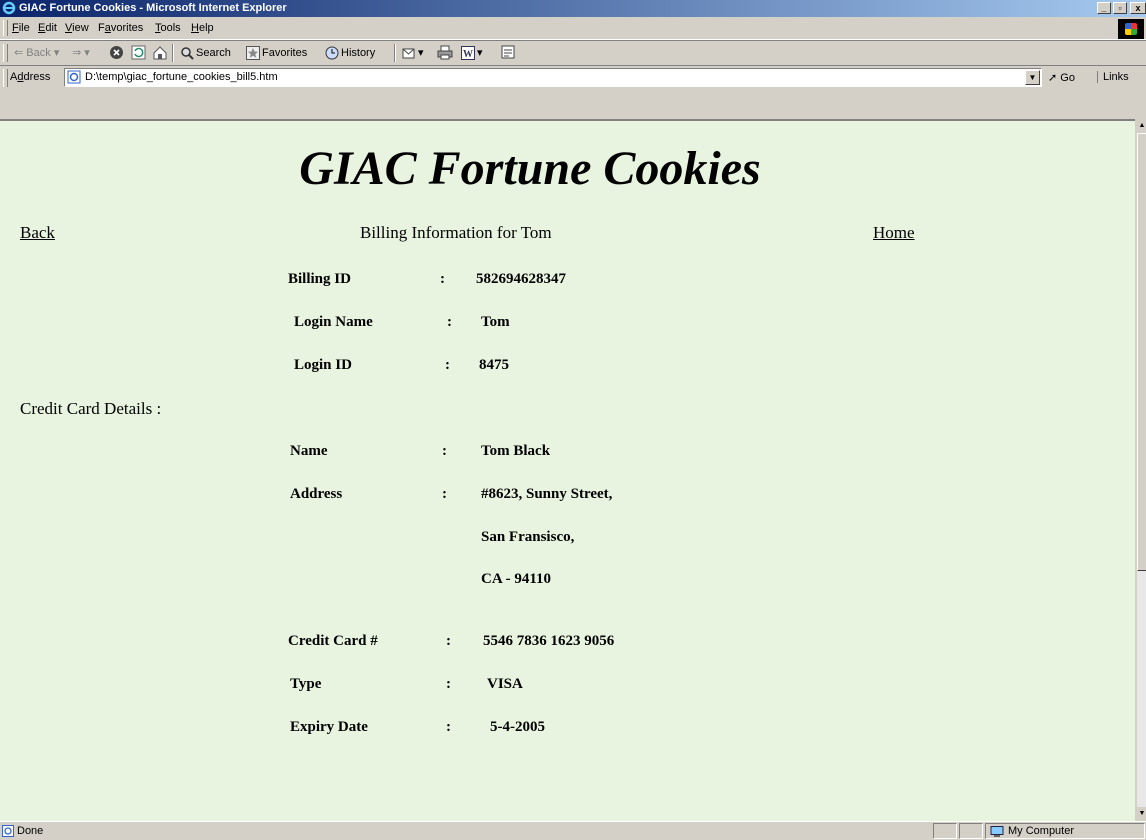 This screenshot has width=1146, height=840. Describe the element at coordinates (573, 28) in the screenshot. I see `menu-bar: File Edit View Favorites Tools Help` at that location.